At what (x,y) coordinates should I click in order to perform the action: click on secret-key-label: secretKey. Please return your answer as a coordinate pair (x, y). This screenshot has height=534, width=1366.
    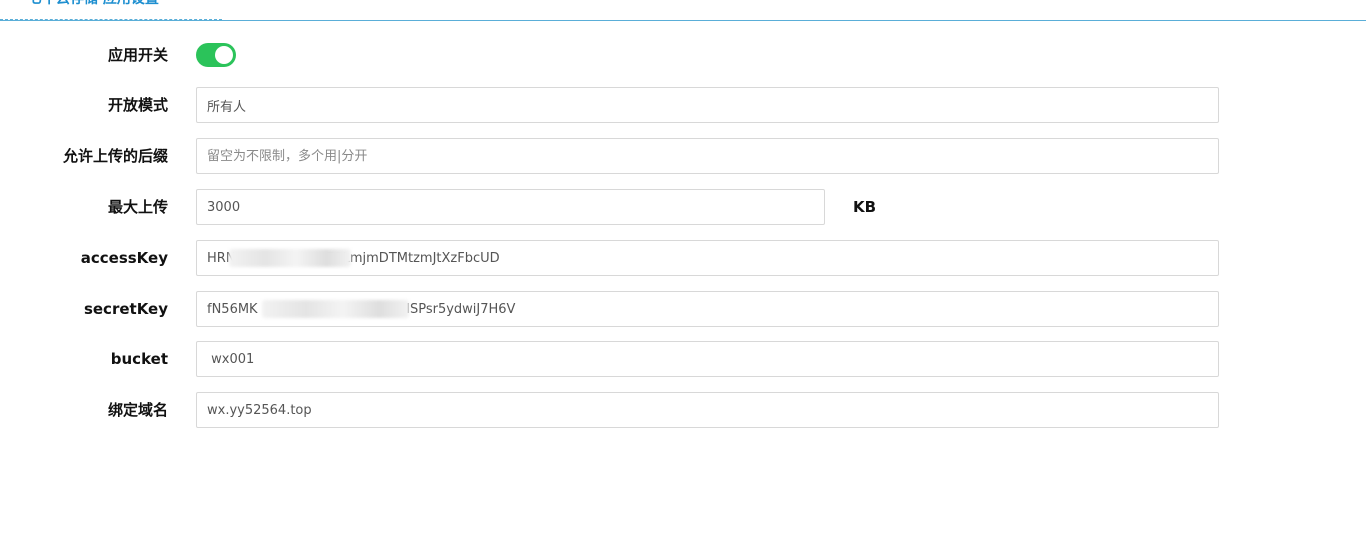
    Looking at the image, I should click on (125, 309).